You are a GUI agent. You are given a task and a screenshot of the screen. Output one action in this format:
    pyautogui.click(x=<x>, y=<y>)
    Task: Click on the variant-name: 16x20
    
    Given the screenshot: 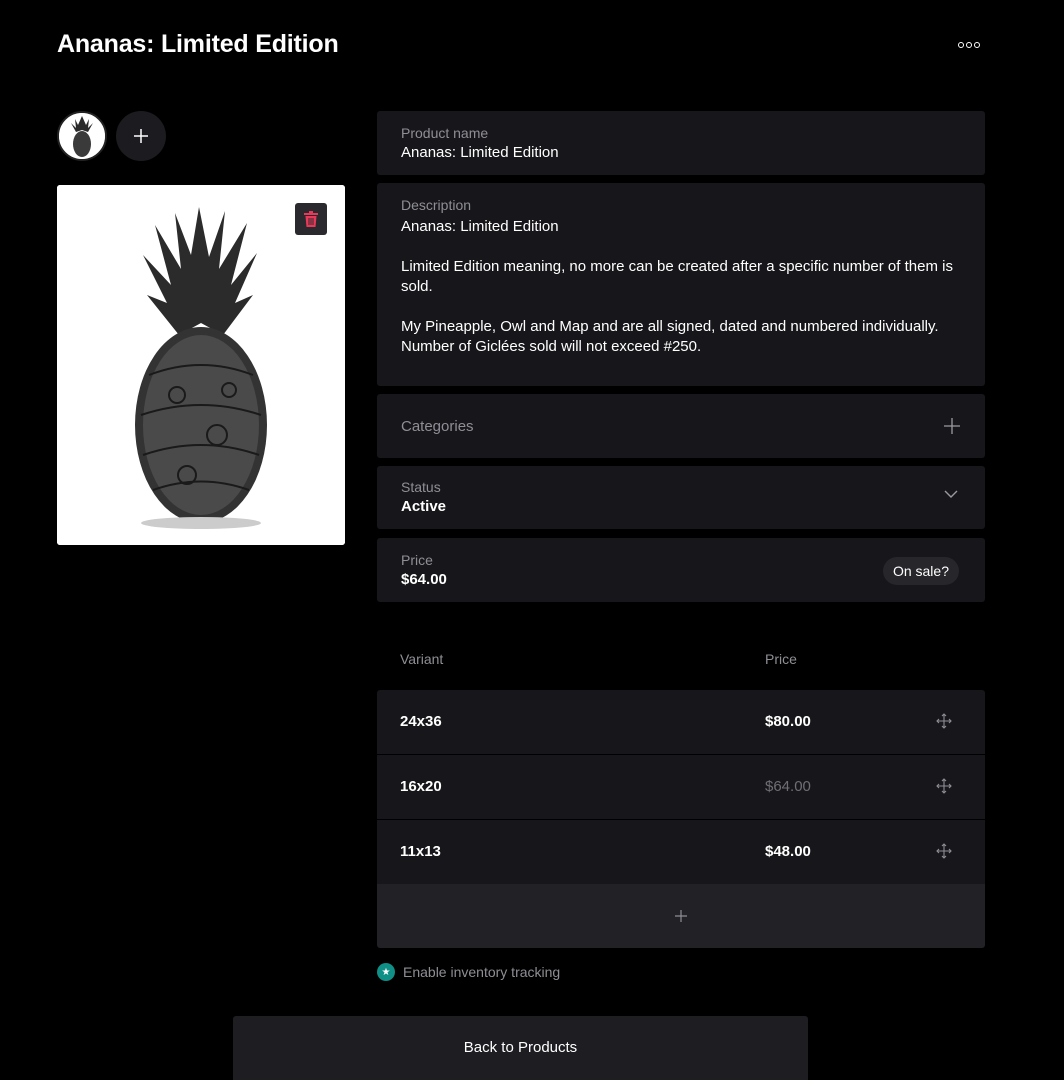 What is the action you would take?
    pyautogui.click(x=421, y=786)
    